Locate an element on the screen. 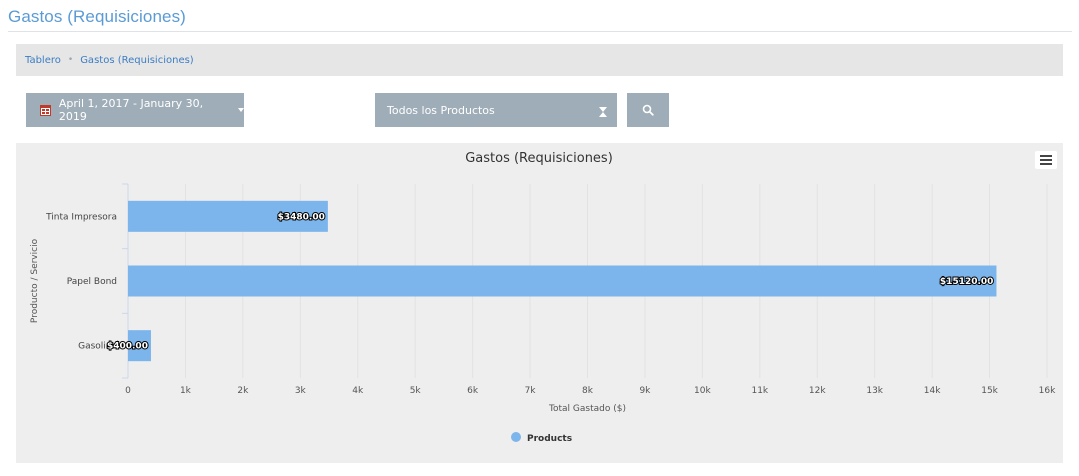  calendar-icon is located at coordinates (45, 110).